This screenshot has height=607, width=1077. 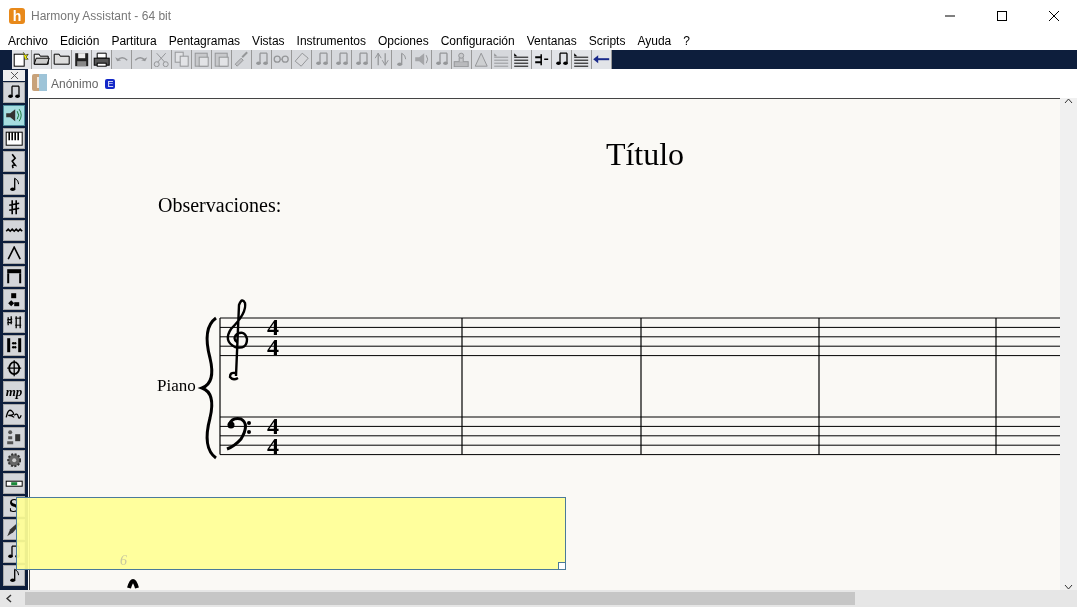 What do you see at coordinates (551, 40) in the screenshot?
I see `menu-item: Ventanas` at bounding box center [551, 40].